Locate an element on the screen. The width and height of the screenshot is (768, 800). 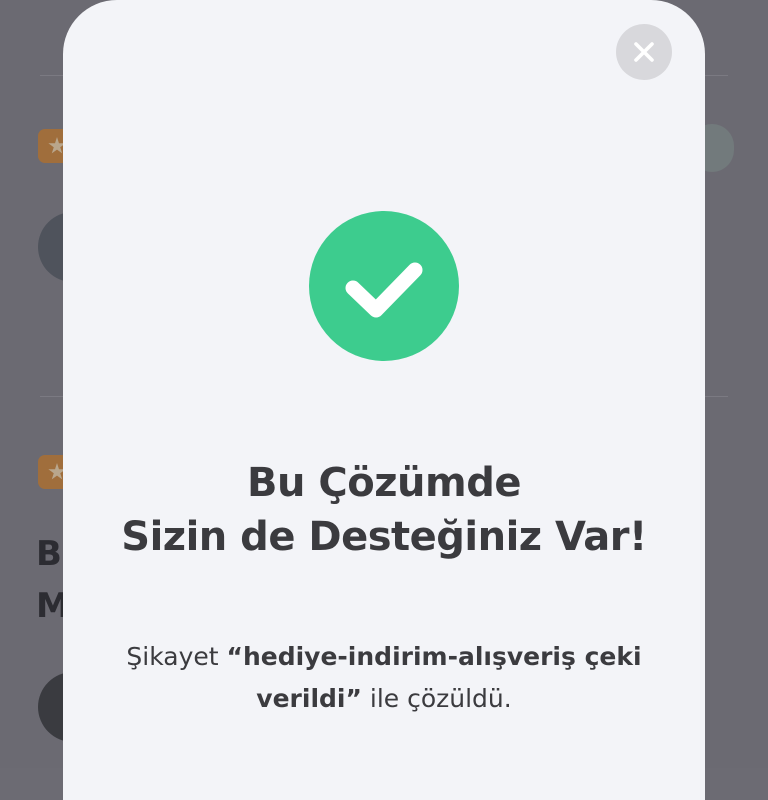
checkmark-icon is located at coordinates (384, 290).